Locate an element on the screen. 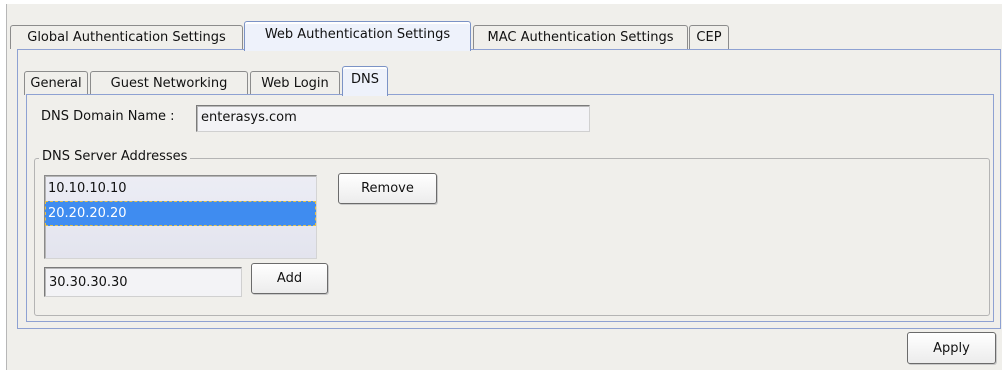  tab-label: Web Login is located at coordinates (295, 83).